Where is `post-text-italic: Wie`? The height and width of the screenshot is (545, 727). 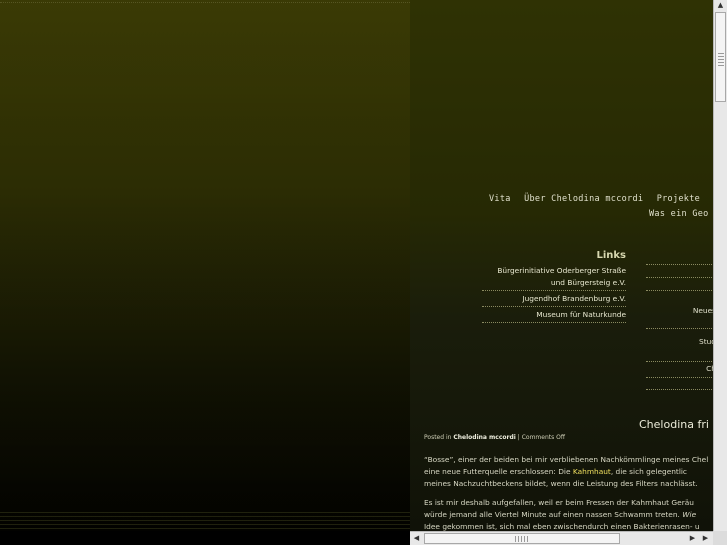 post-text-italic: Wie is located at coordinates (689, 514).